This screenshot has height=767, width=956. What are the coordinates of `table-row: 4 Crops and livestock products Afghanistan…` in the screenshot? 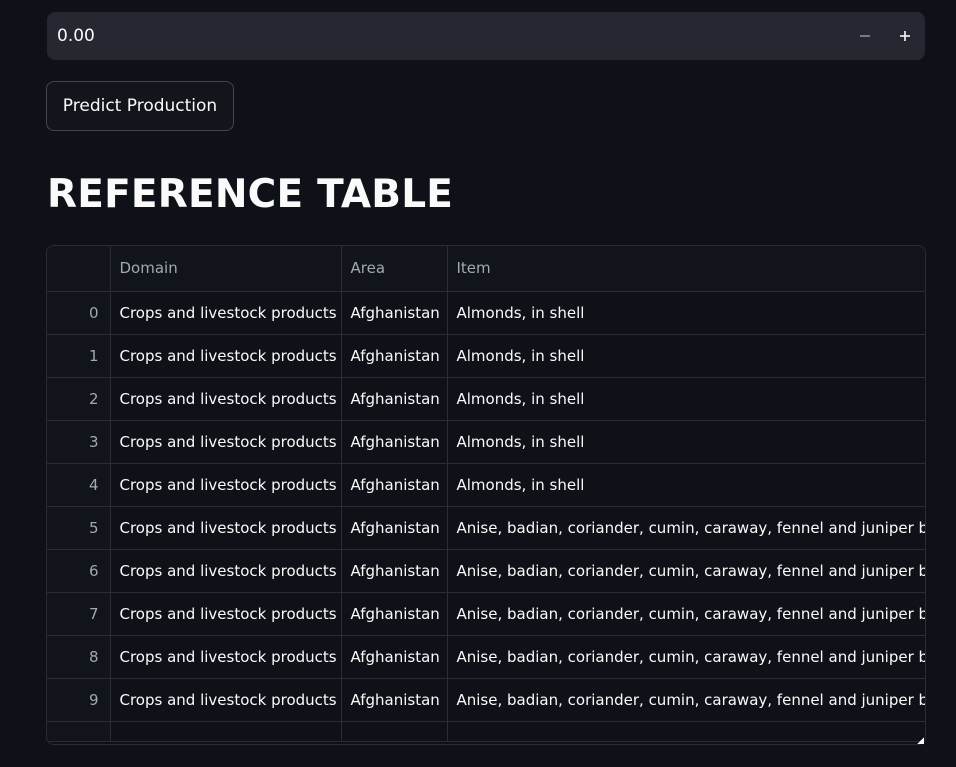 It's located at (486, 485).